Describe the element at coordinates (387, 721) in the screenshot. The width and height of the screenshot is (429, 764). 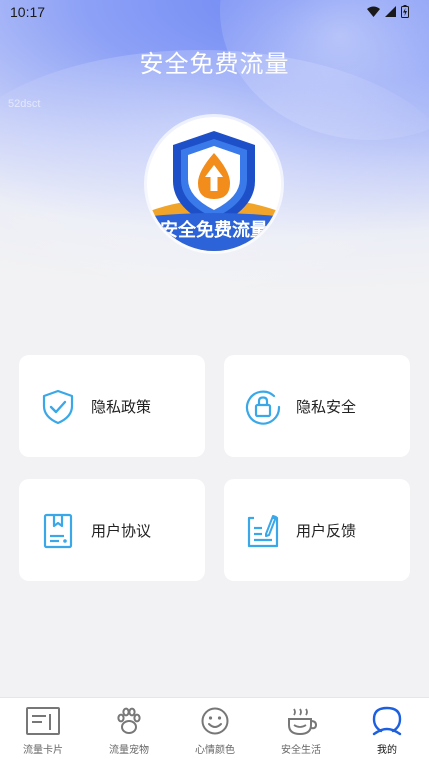
I see `user-icon` at that location.